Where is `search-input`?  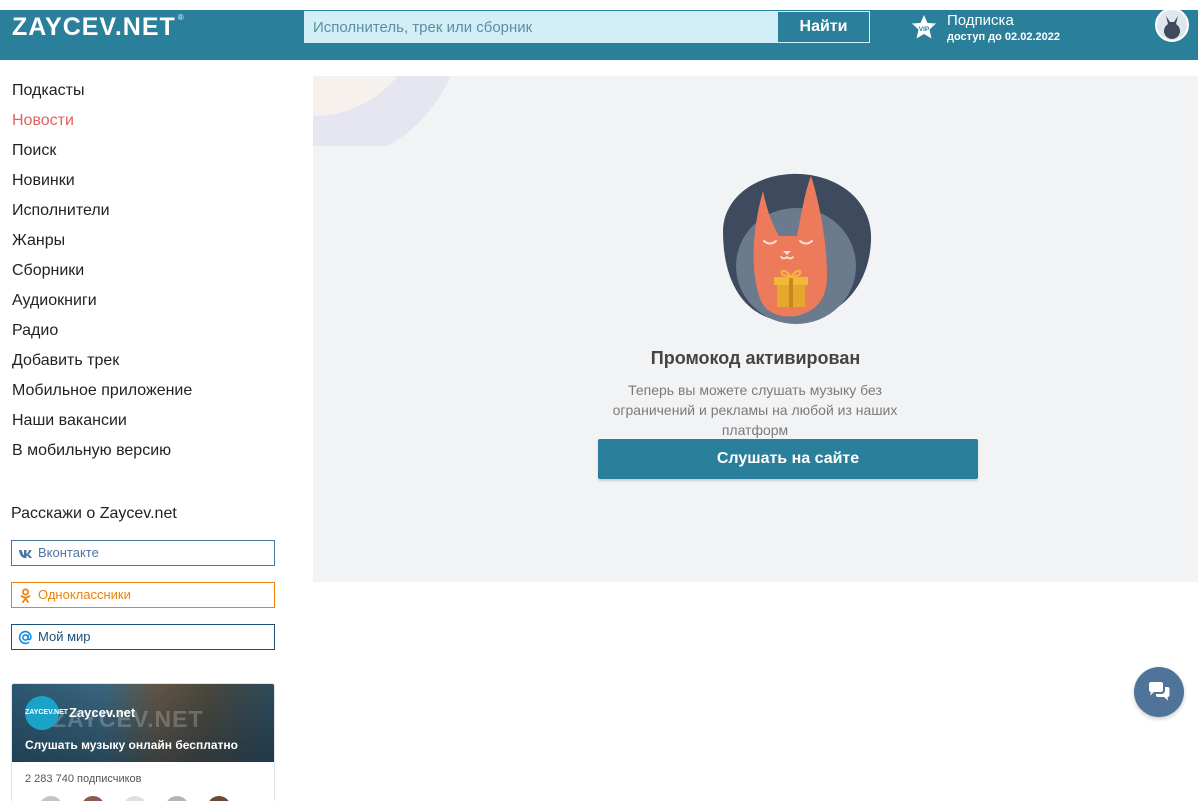 search-input is located at coordinates (541, 27).